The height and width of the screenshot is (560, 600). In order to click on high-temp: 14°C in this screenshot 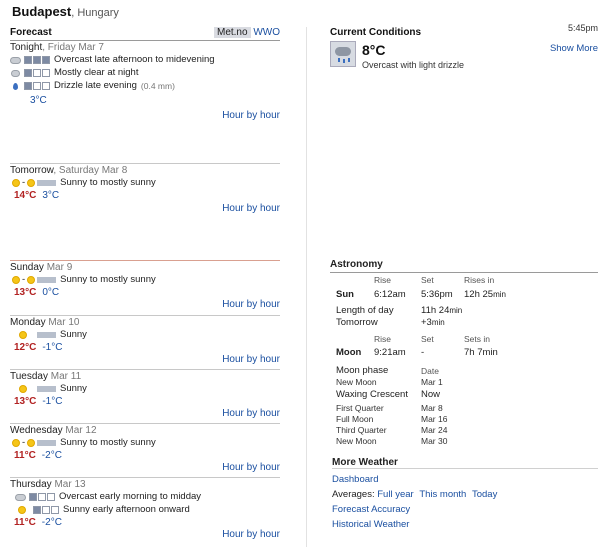, I will do `click(25, 195)`.